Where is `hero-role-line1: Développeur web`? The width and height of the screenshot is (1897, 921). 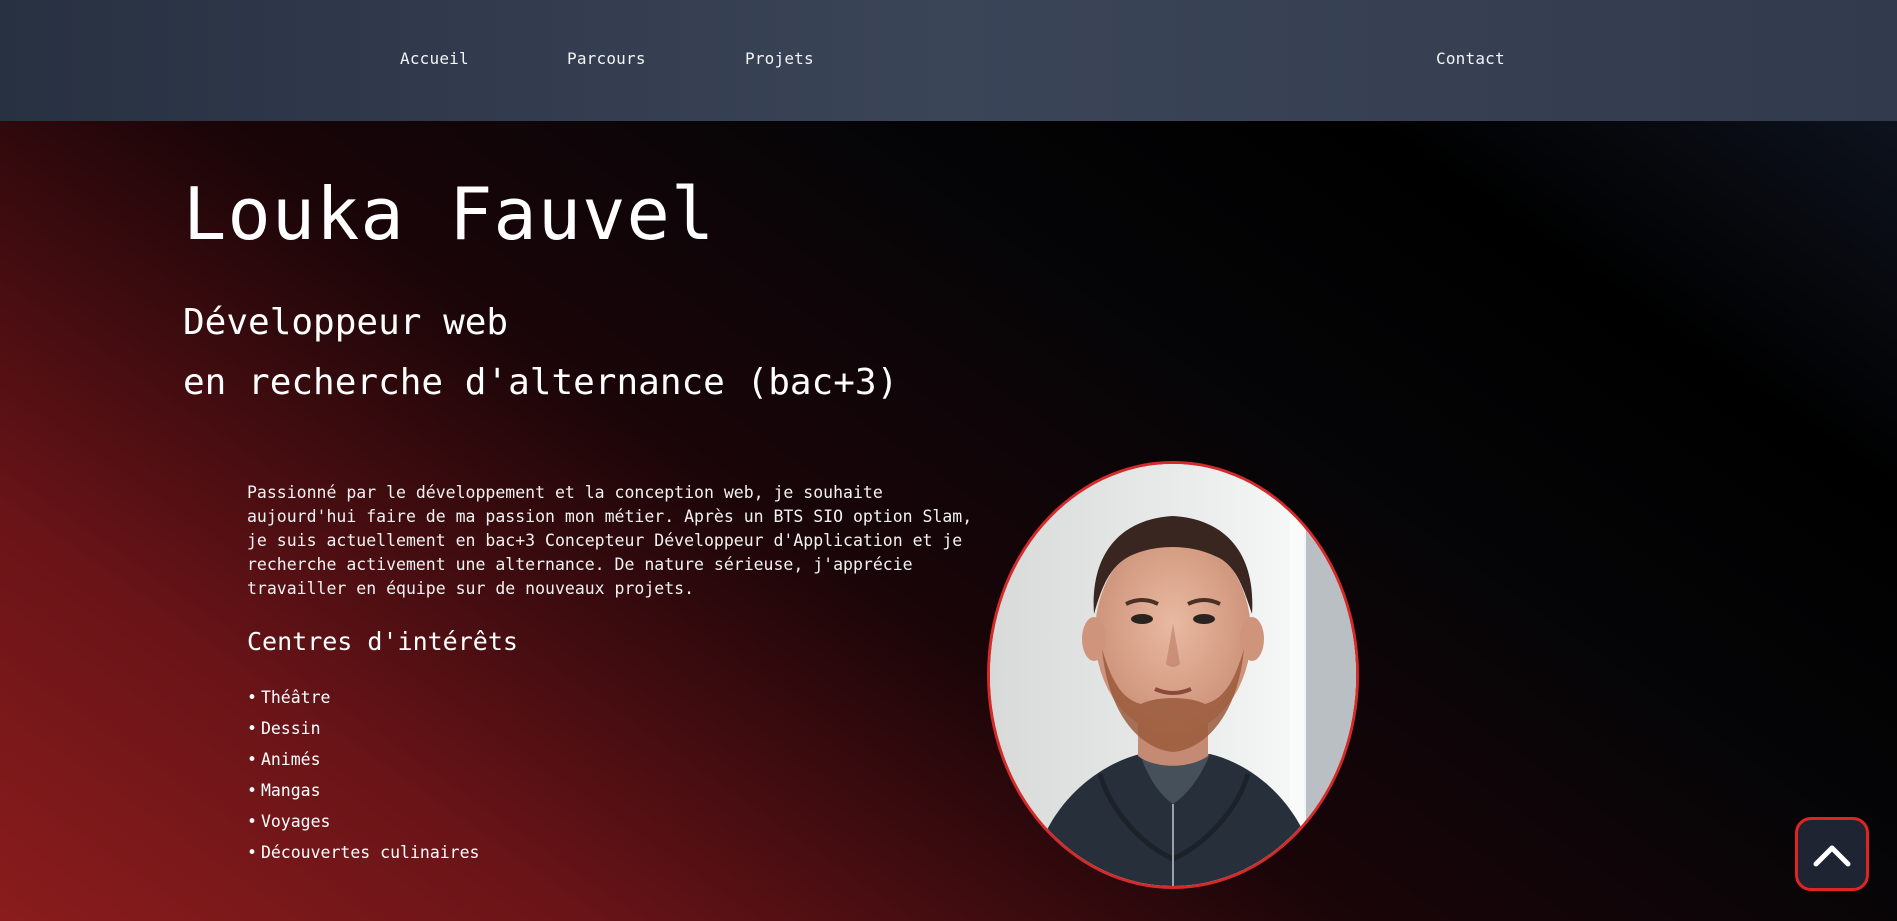 hero-role-line1: Développeur web is located at coordinates (346, 322).